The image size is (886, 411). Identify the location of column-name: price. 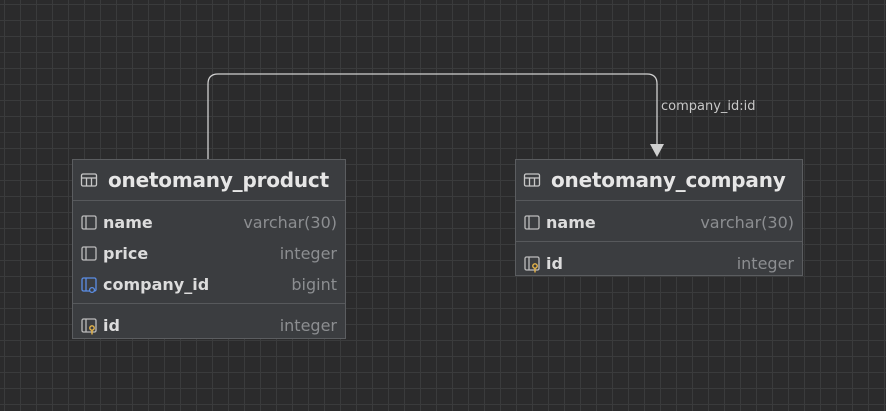
(126, 253).